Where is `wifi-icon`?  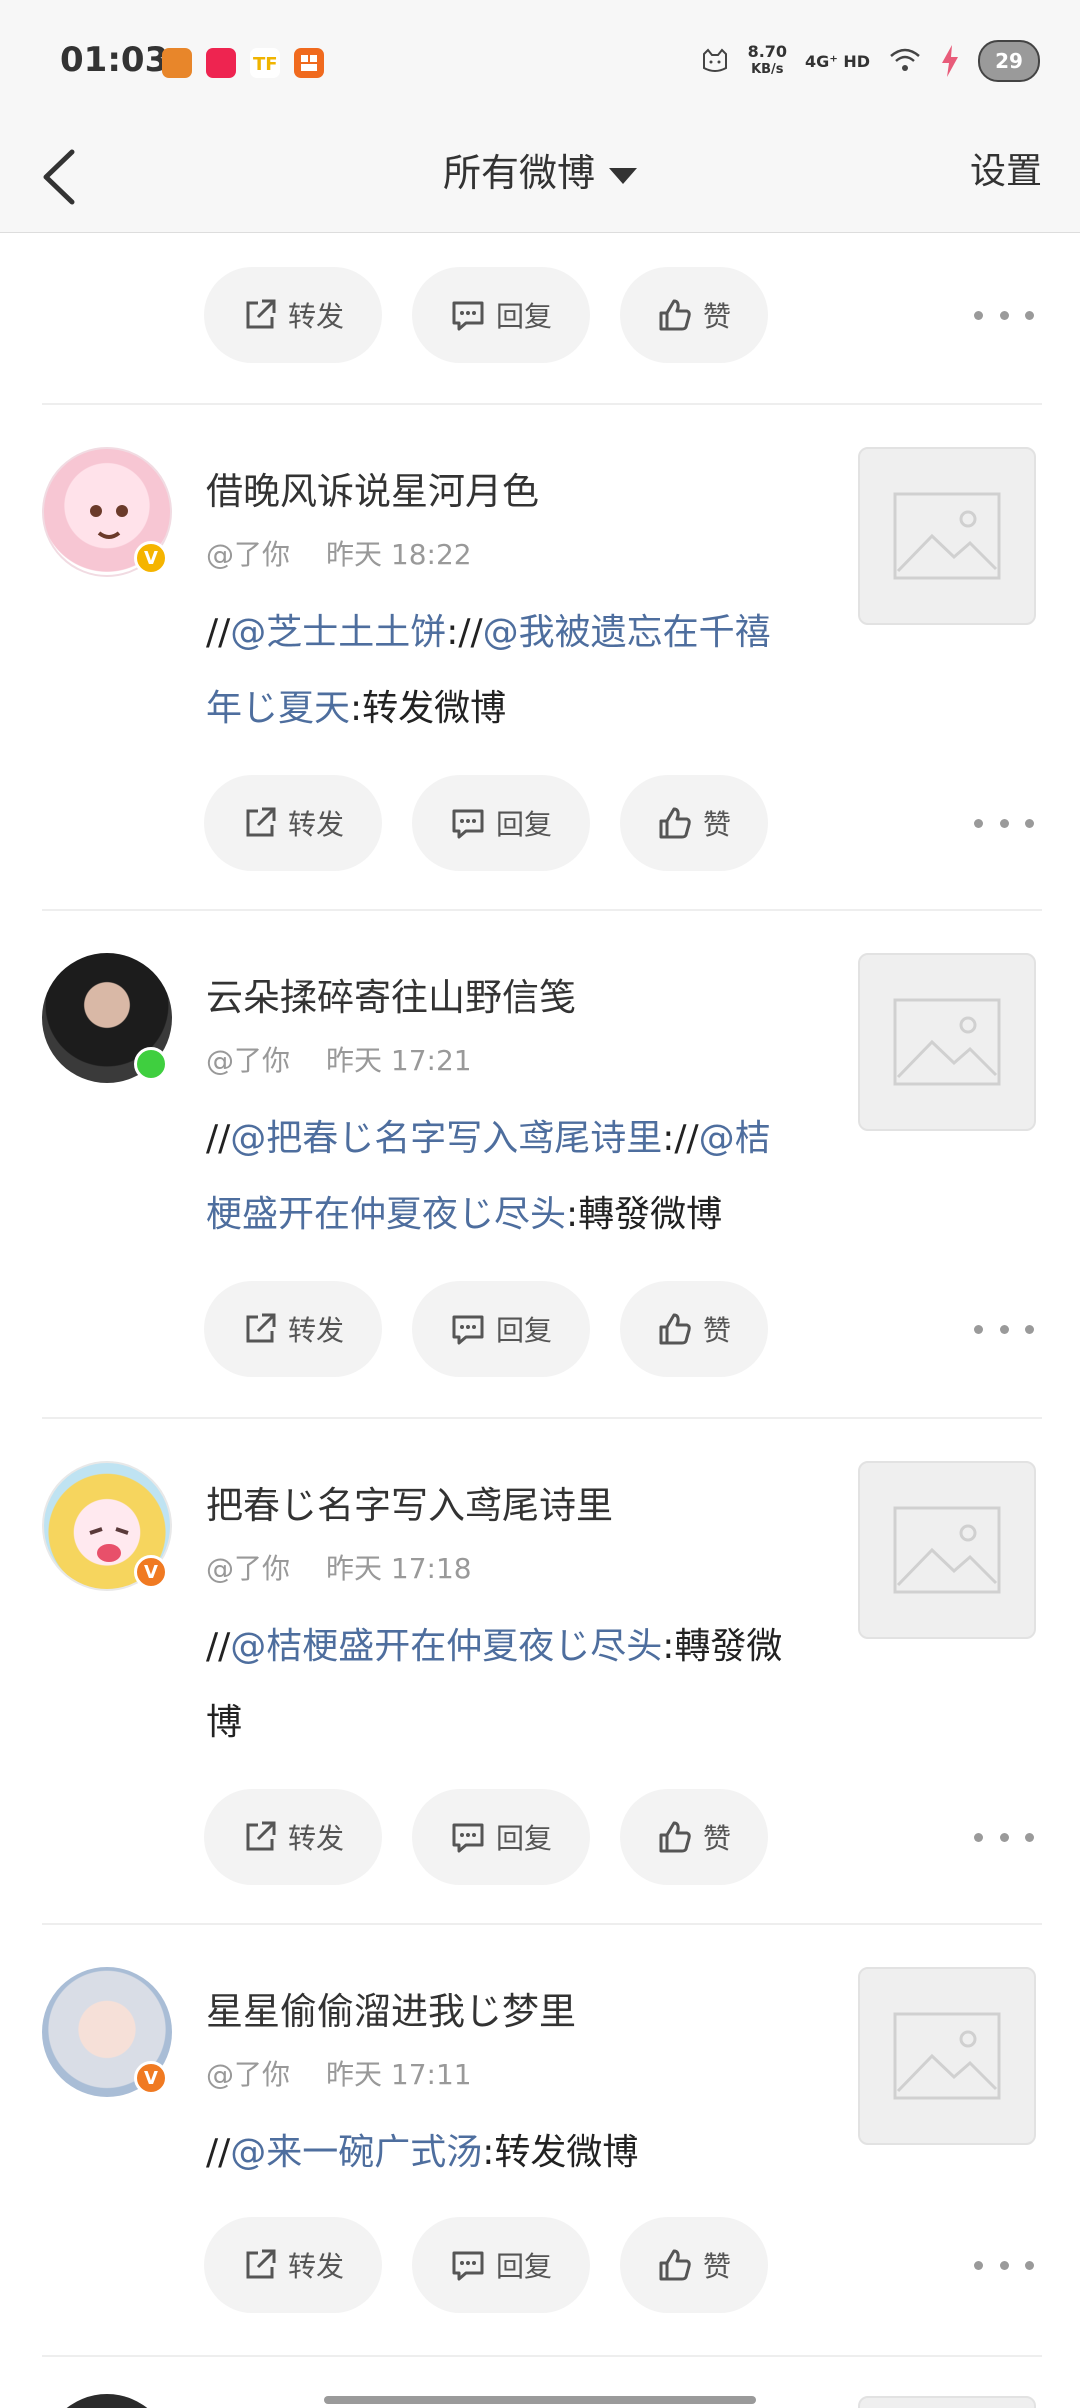 wifi-icon is located at coordinates (905, 59).